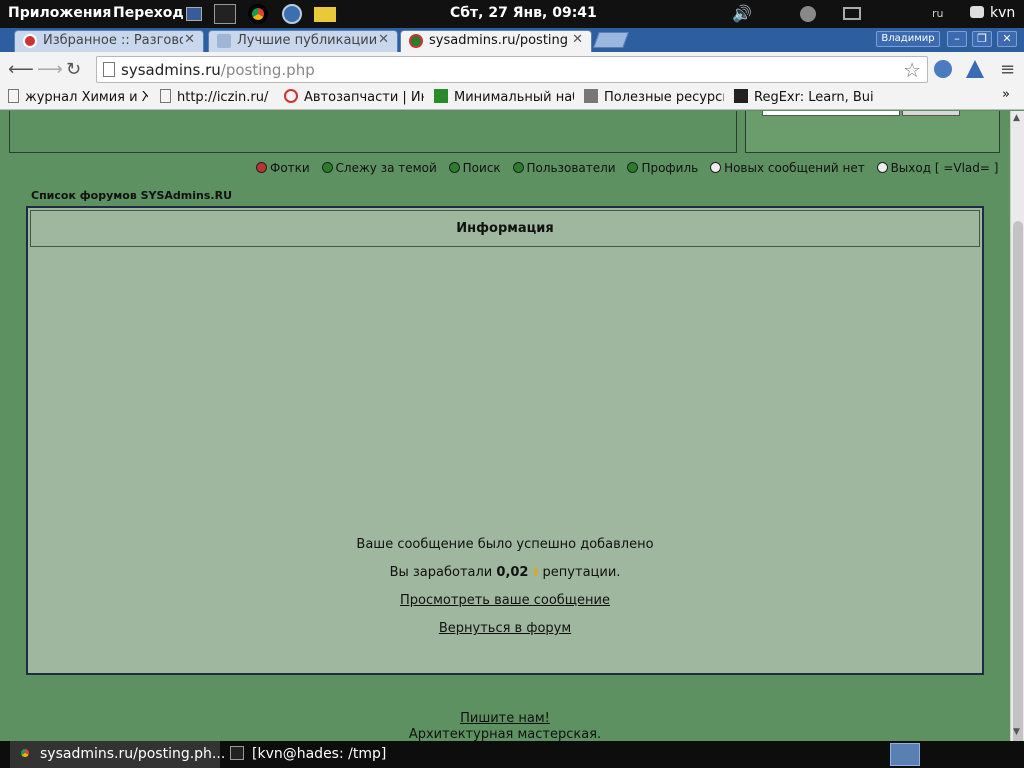  Describe the element at coordinates (73, 69) in the screenshot. I see `reload-icon: ↻` at that location.